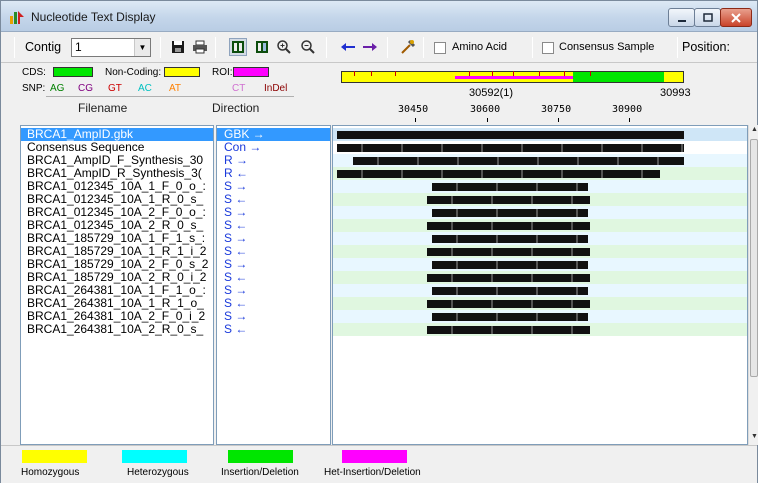 This screenshot has width=758, height=483. What do you see at coordinates (117, 290) in the screenshot?
I see `file-row: BRCA1_264381_10A_1_F_1_o_:` at bounding box center [117, 290].